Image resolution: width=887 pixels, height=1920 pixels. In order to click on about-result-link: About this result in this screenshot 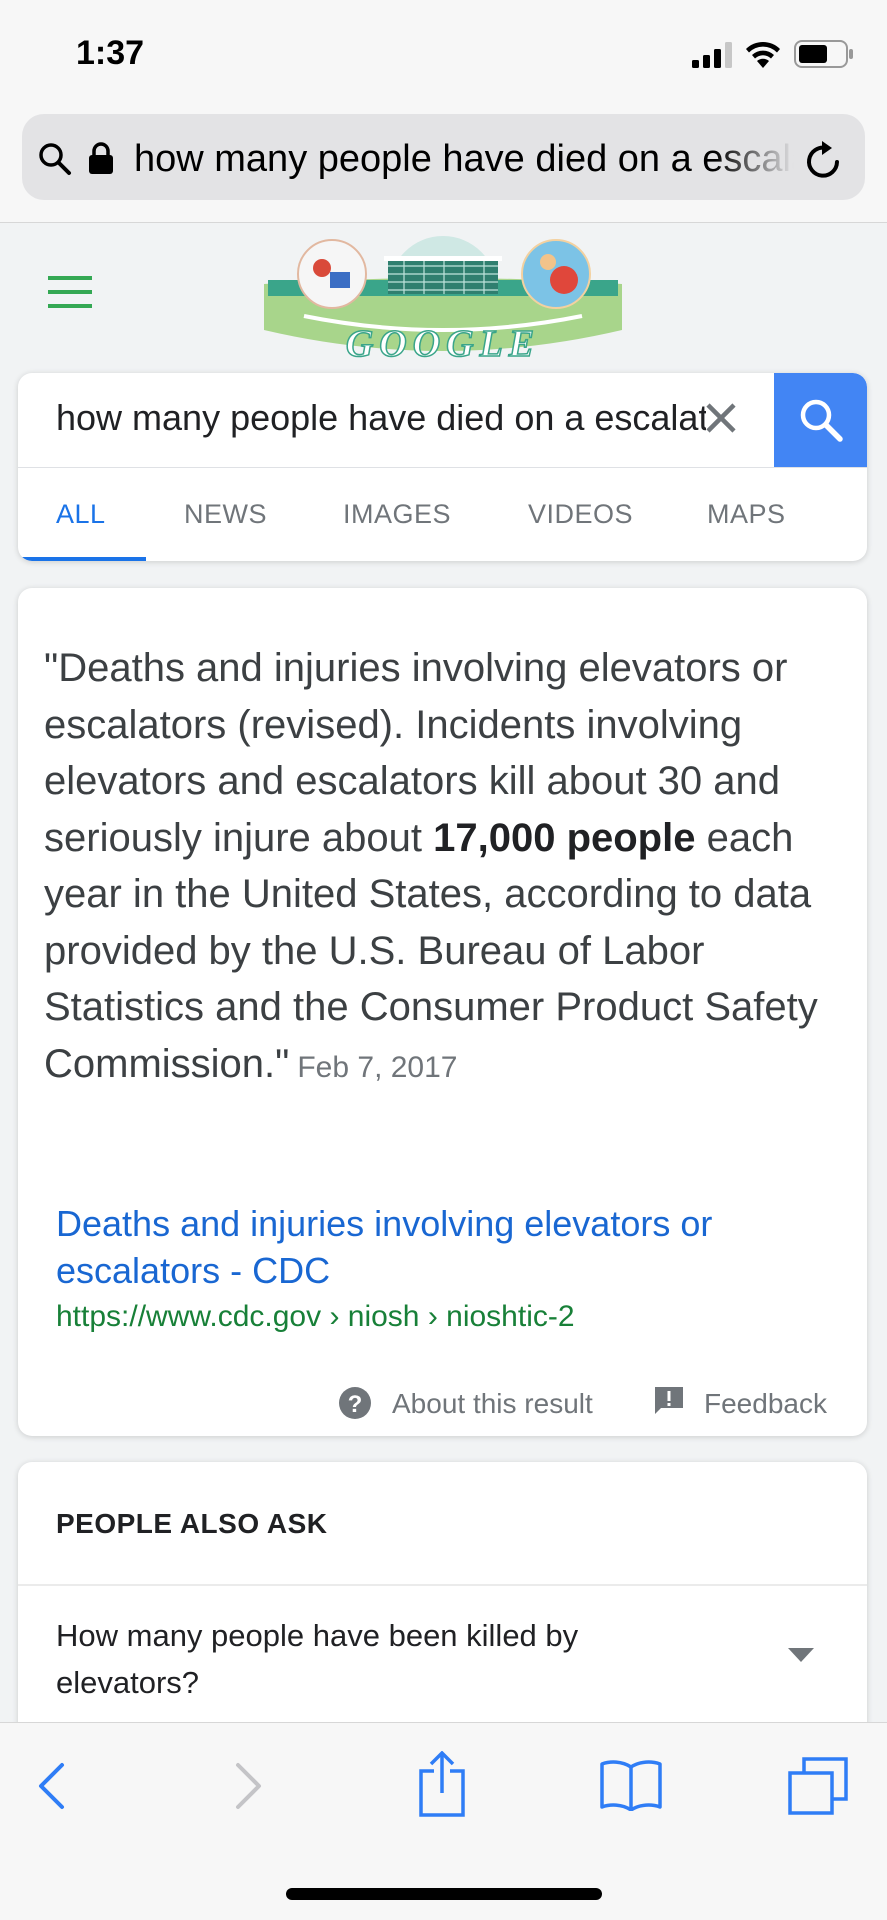, I will do `click(492, 1404)`.